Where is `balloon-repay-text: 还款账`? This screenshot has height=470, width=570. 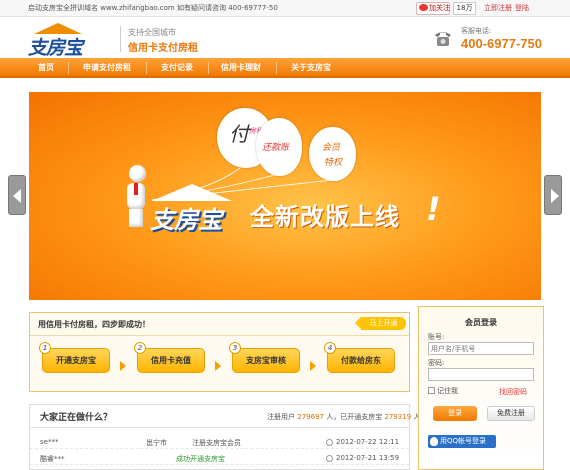 balloon-repay-text: 还款账 is located at coordinates (276, 148).